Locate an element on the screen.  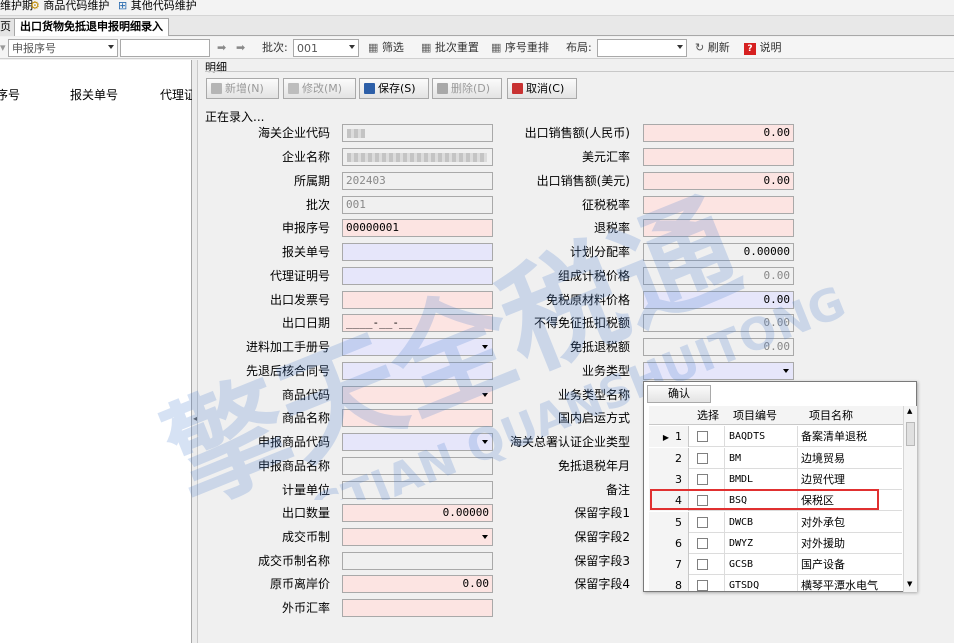
unit-field is located at coordinates (417, 490).